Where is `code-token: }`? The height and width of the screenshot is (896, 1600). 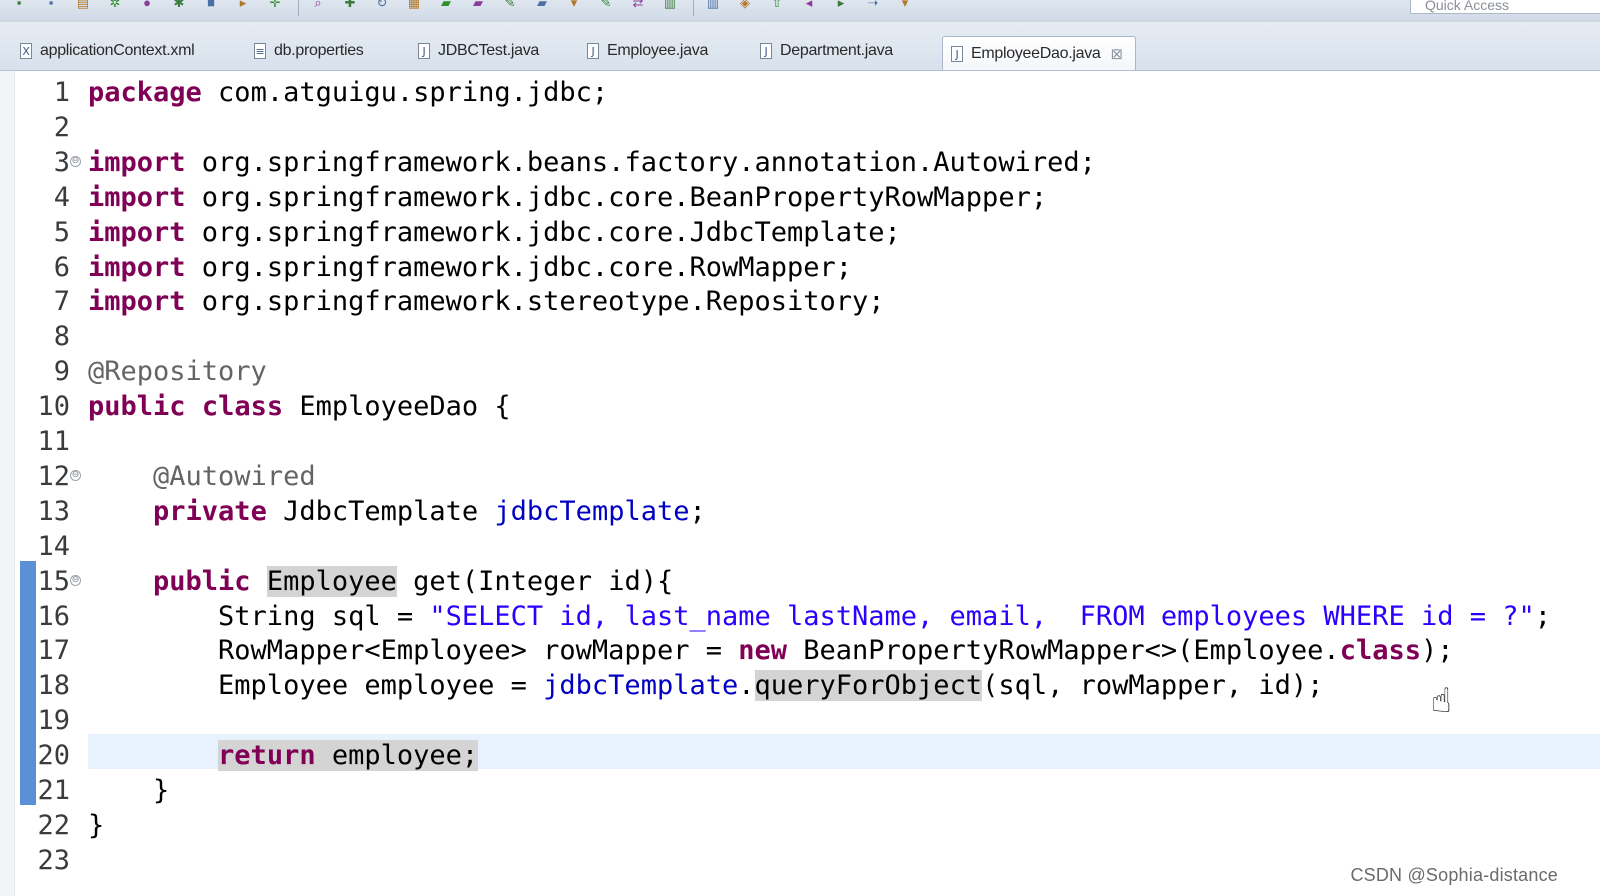 code-token: } is located at coordinates (129, 790).